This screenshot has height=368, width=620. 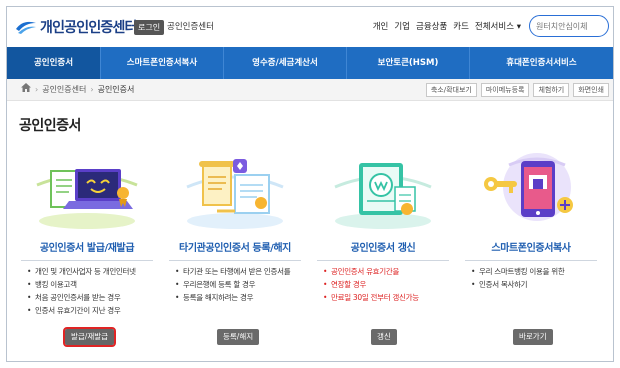 I want to click on tab-security-token: 보안토큰(HSM), so click(x=408, y=63).